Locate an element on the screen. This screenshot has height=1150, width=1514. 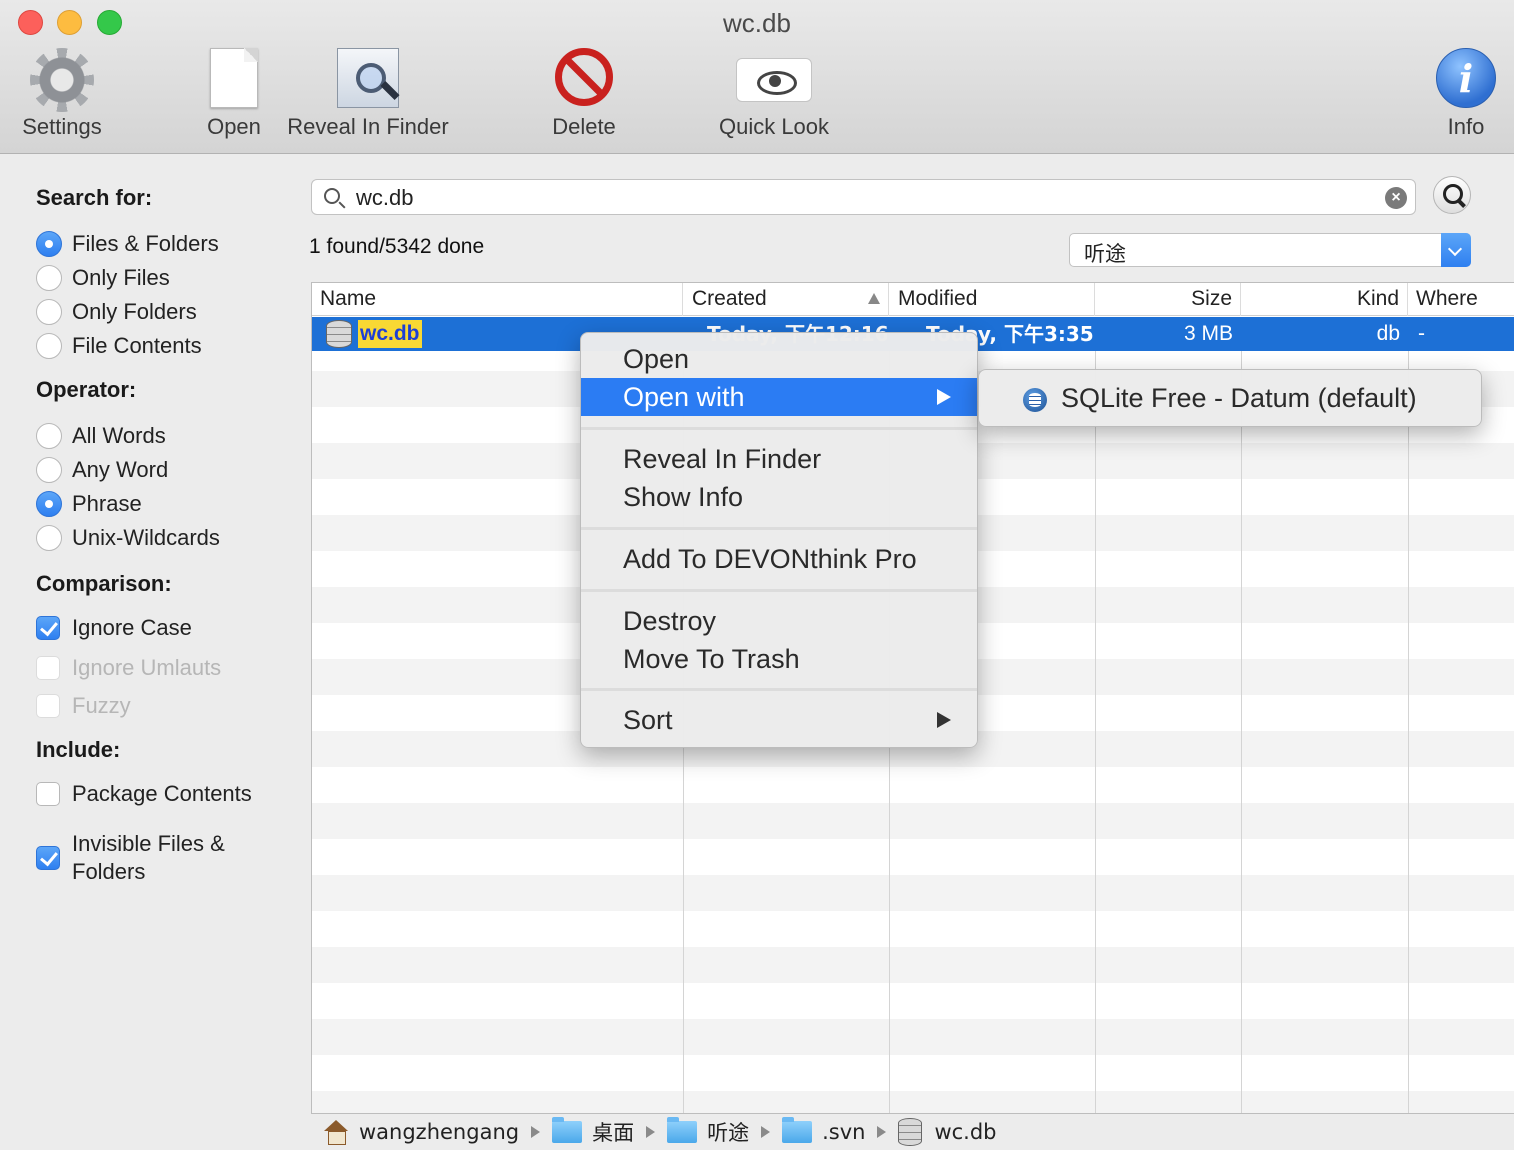
radio-file-contents: File Contents is located at coordinates (119, 346).